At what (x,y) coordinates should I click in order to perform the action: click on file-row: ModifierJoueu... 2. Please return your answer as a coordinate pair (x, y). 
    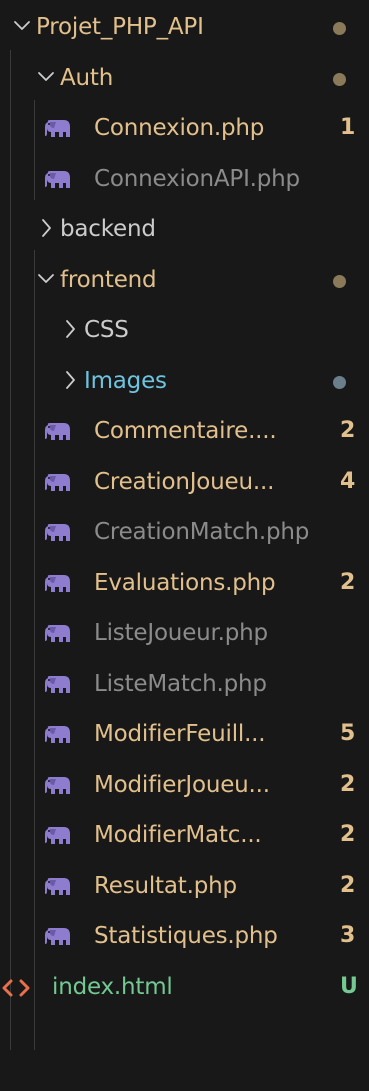
    Looking at the image, I should click on (184, 786).